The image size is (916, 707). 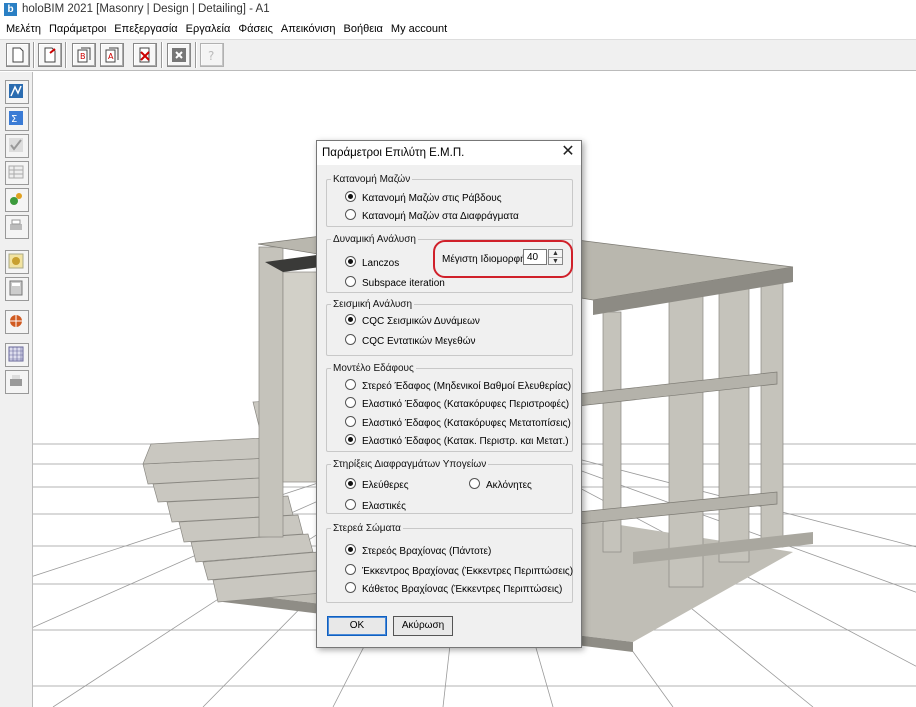 What do you see at coordinates (423, 626) in the screenshot?
I see `cancel-button: Ακύρωση` at bounding box center [423, 626].